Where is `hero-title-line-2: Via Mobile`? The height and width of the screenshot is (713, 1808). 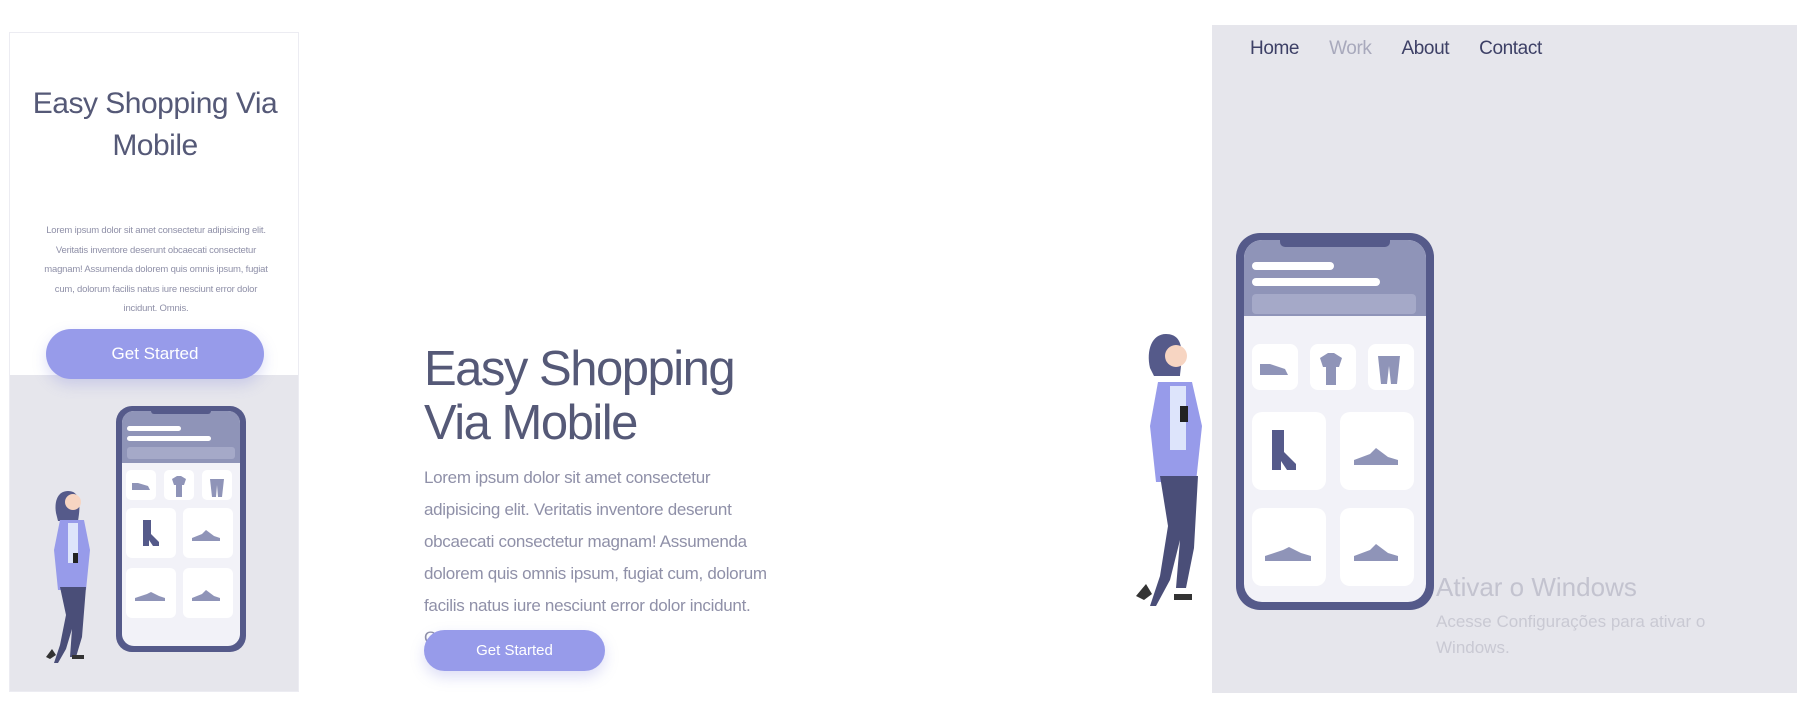 hero-title-line-2: Via Mobile is located at coordinates (531, 423).